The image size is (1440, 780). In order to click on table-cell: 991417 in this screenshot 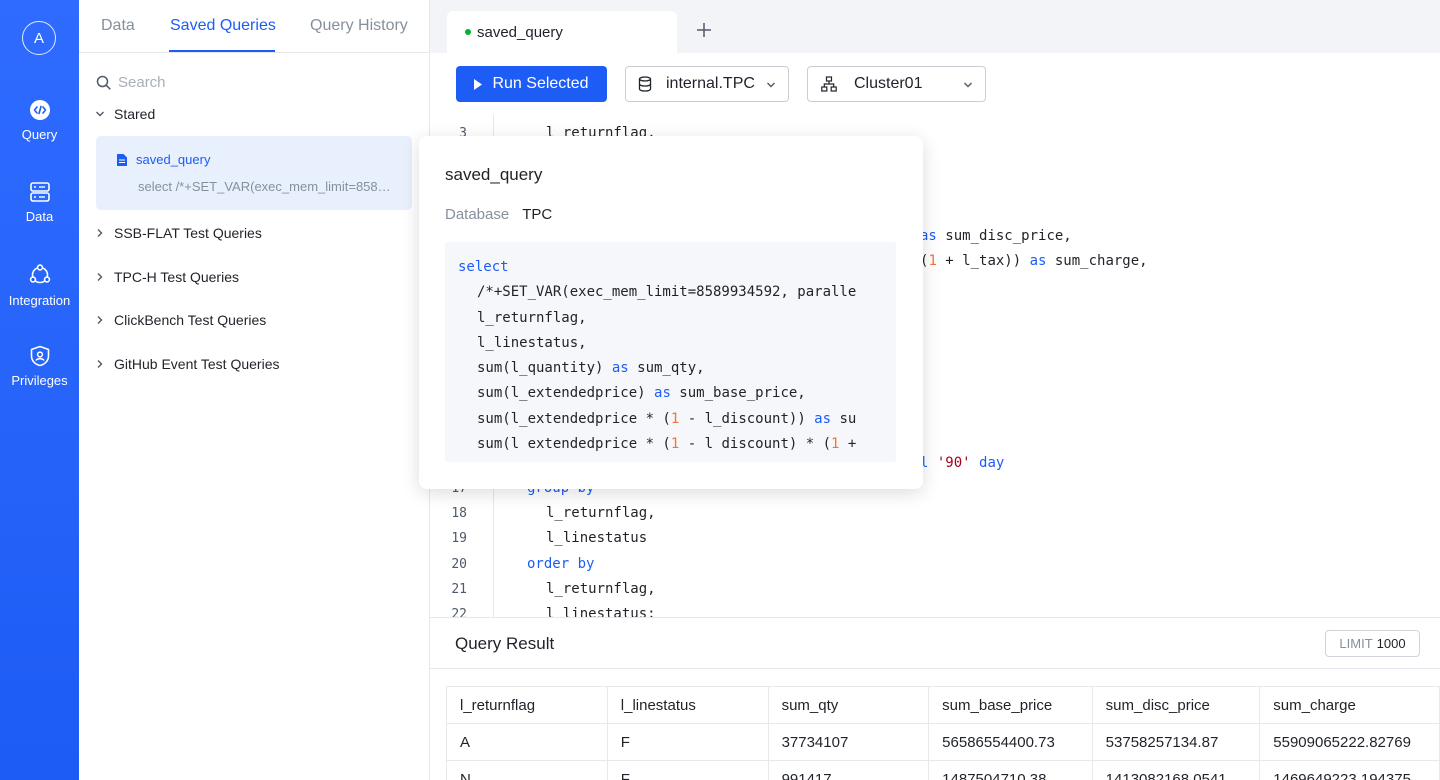, I will do `click(848, 770)`.